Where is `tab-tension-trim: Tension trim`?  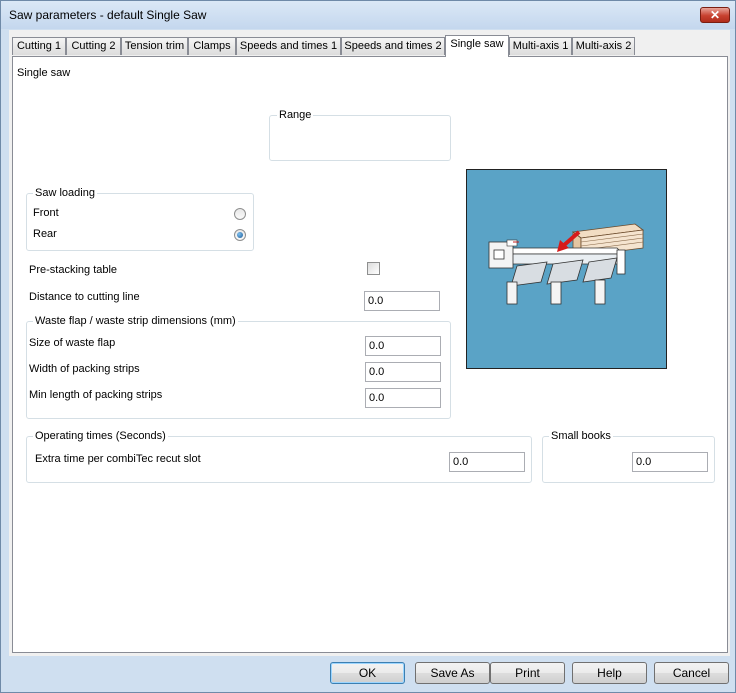
tab-tension-trim: Tension trim is located at coordinates (154, 46).